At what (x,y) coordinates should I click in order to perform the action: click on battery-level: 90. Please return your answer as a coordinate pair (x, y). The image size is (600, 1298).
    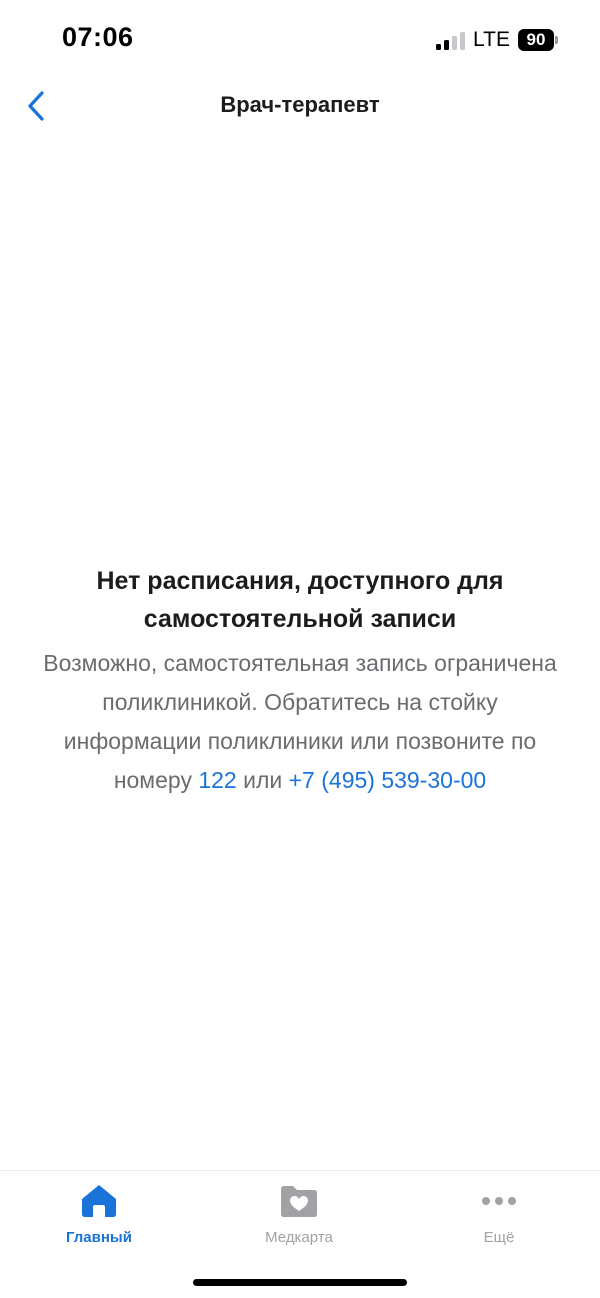
    Looking at the image, I should click on (536, 40).